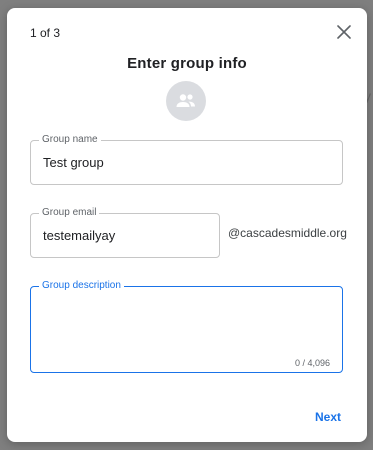 This screenshot has height=450, width=373. Describe the element at coordinates (186, 159) in the screenshot. I see `group-name-field: Group name Test group` at that location.